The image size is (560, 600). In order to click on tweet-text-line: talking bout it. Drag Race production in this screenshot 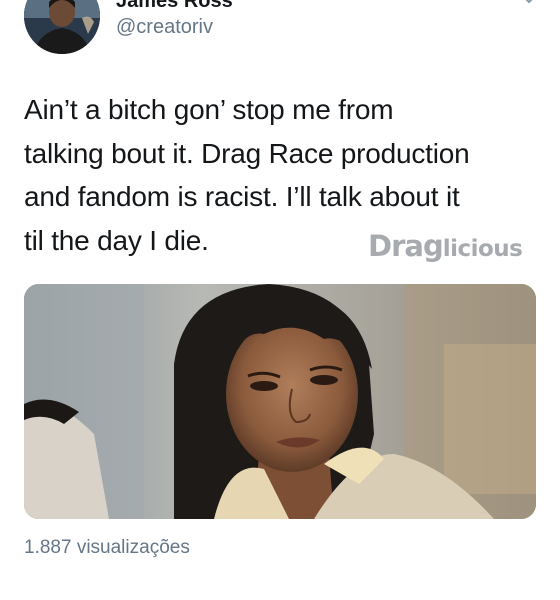, I will do `click(247, 153)`.